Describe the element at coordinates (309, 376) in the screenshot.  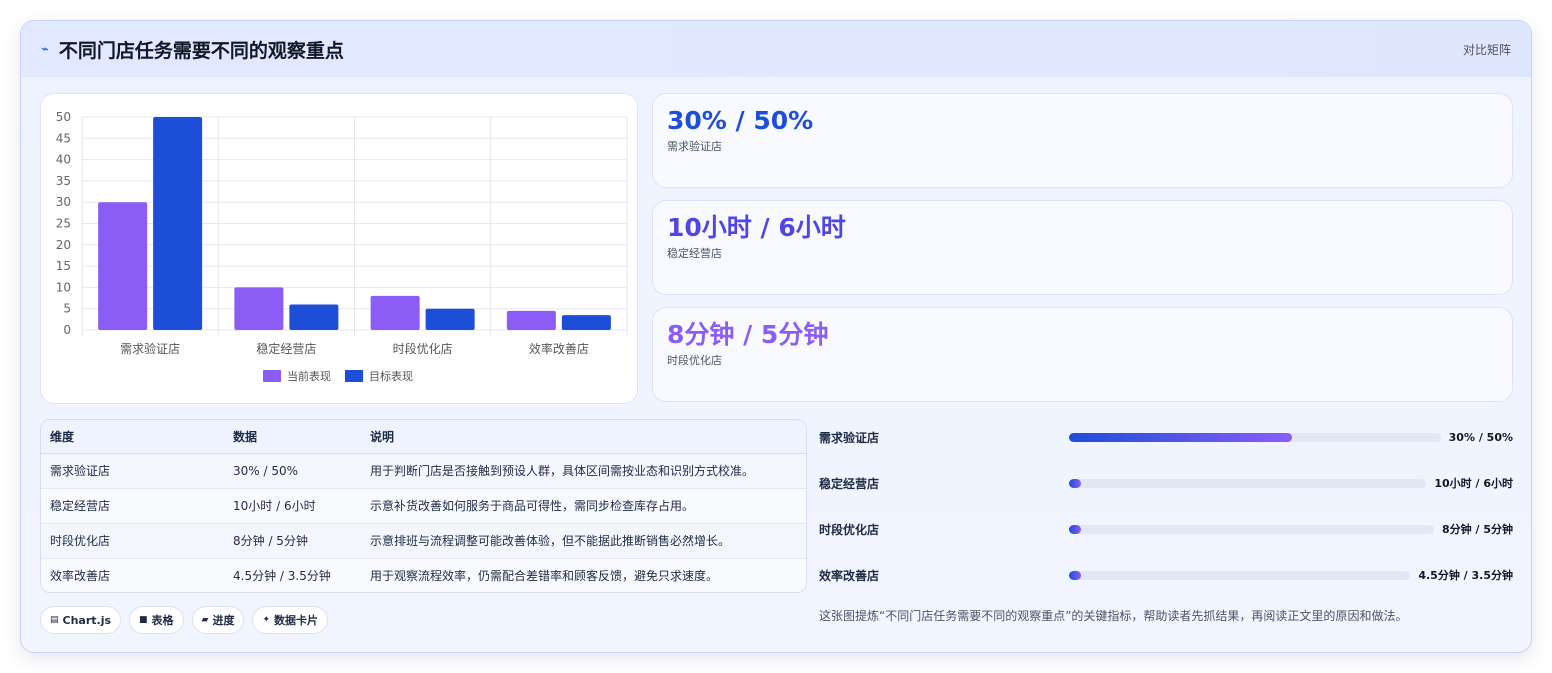
I see `legend-label: 当前表现` at that location.